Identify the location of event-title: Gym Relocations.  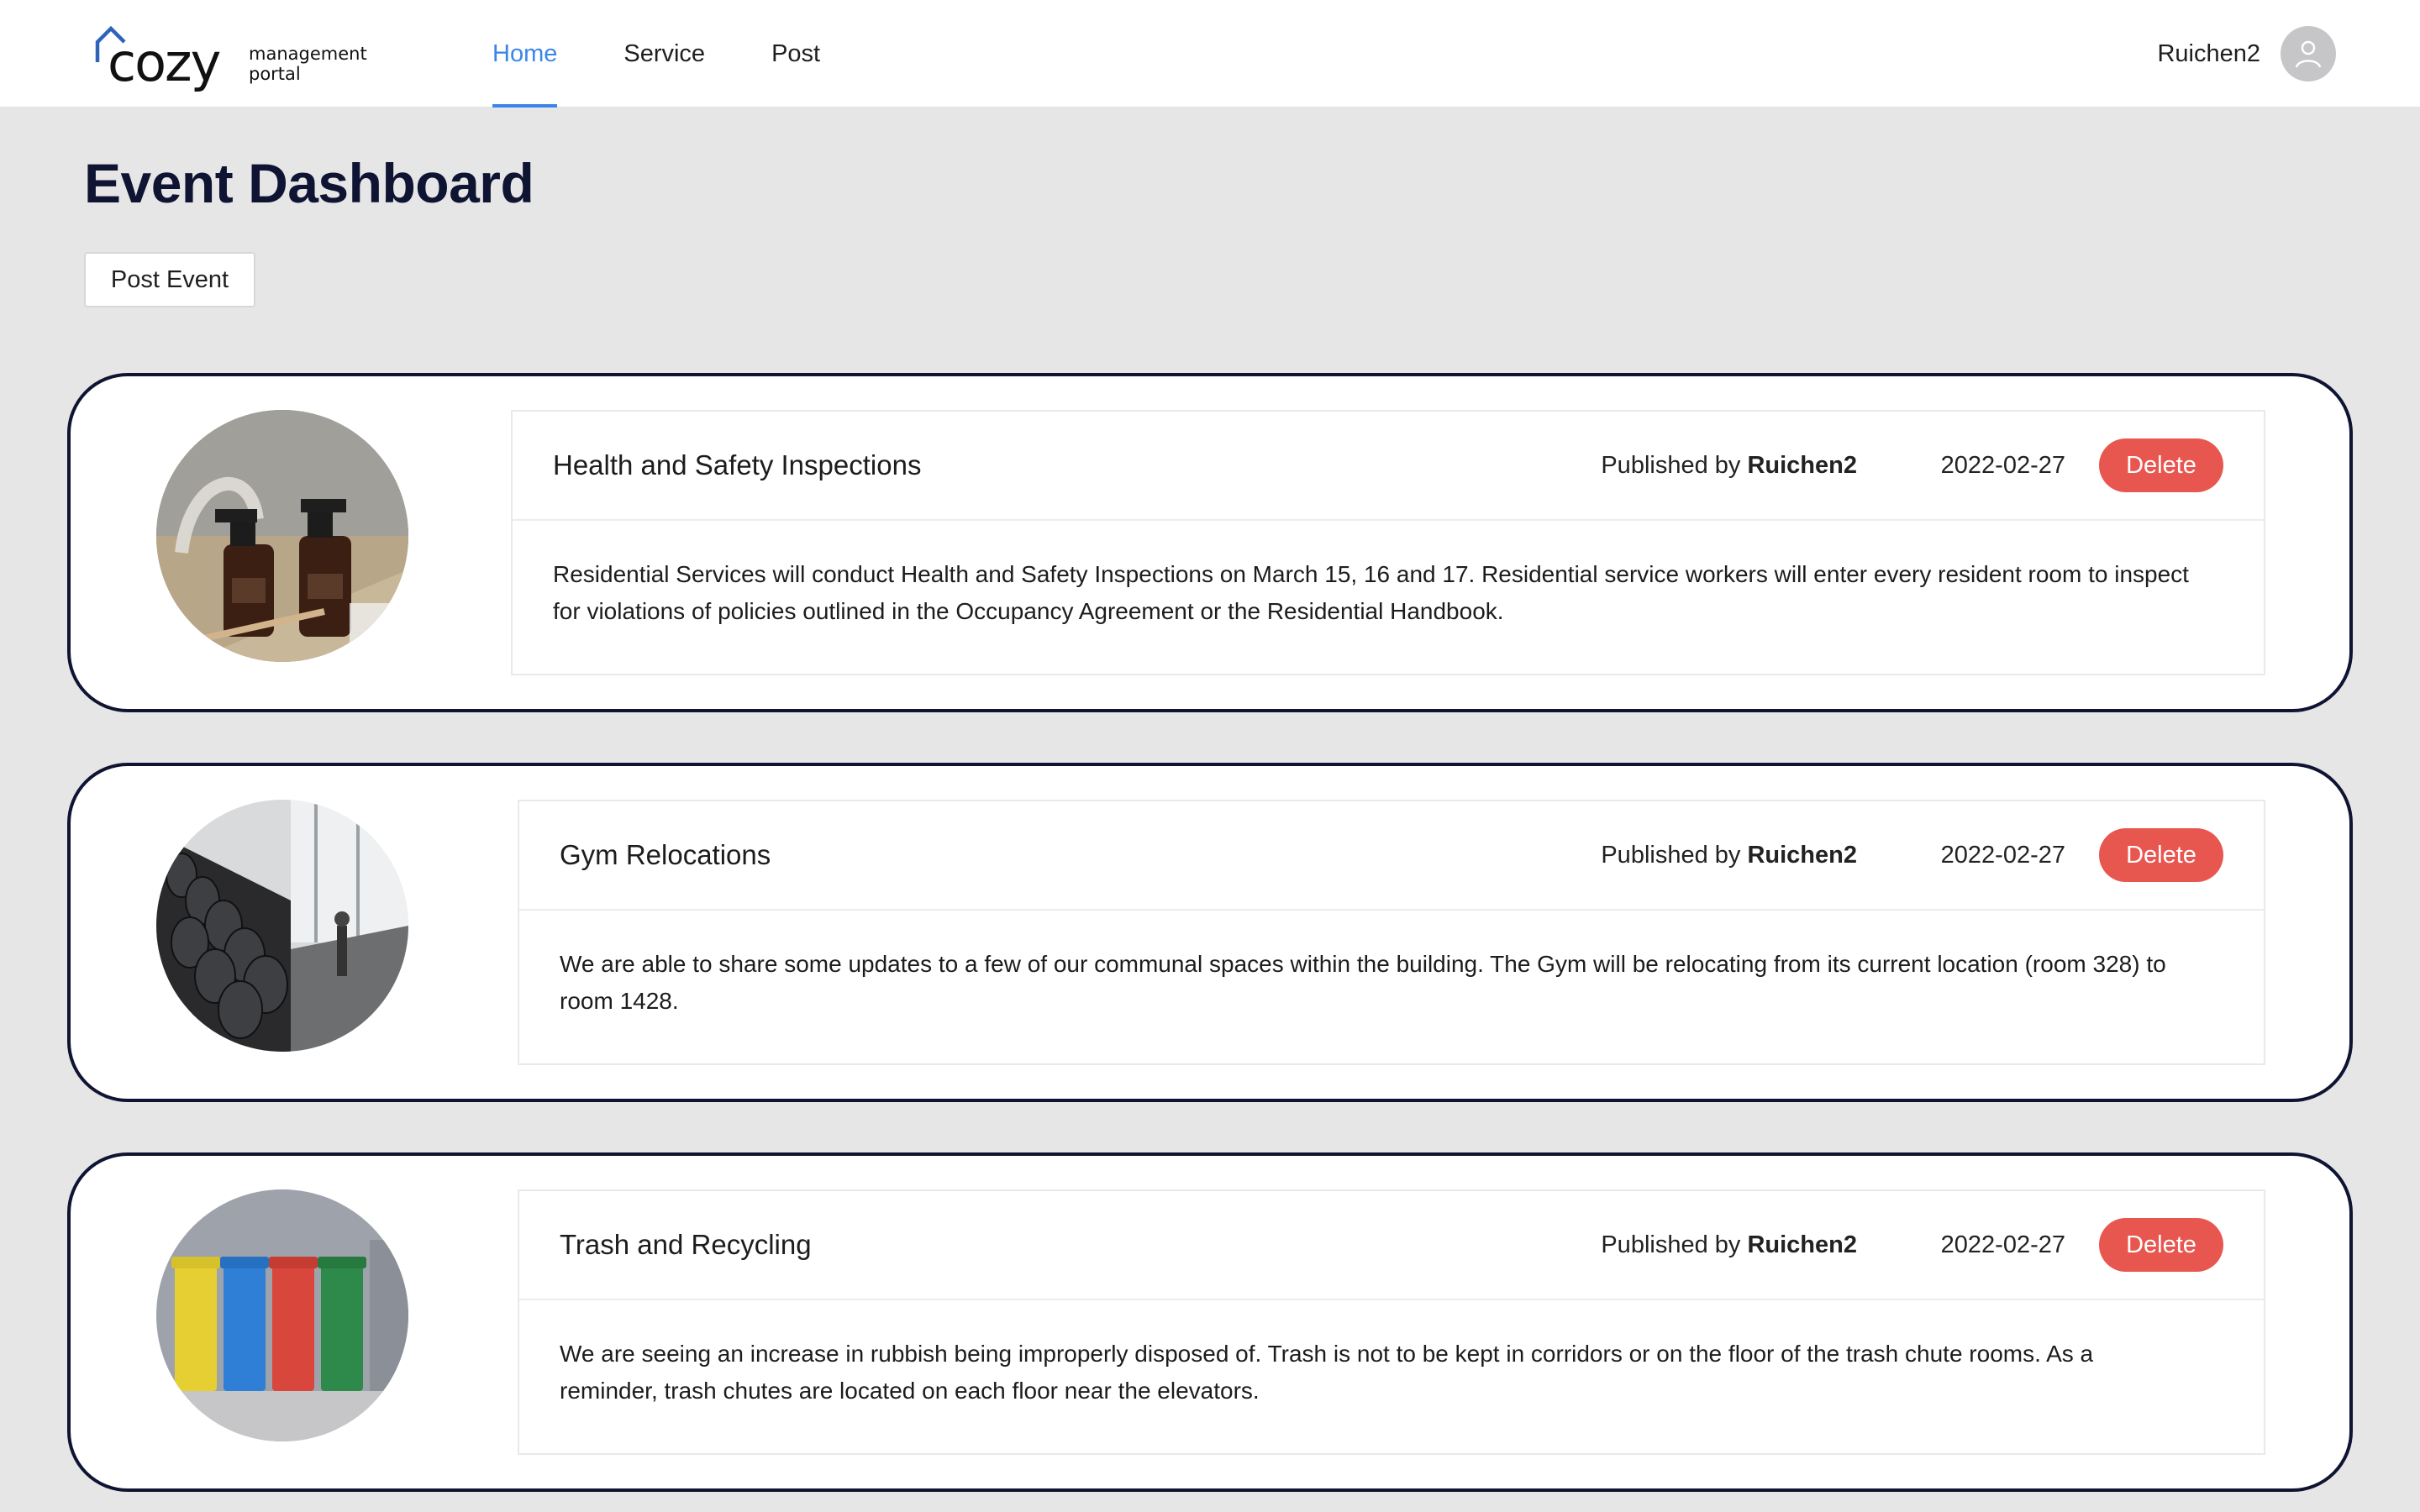
(665, 855).